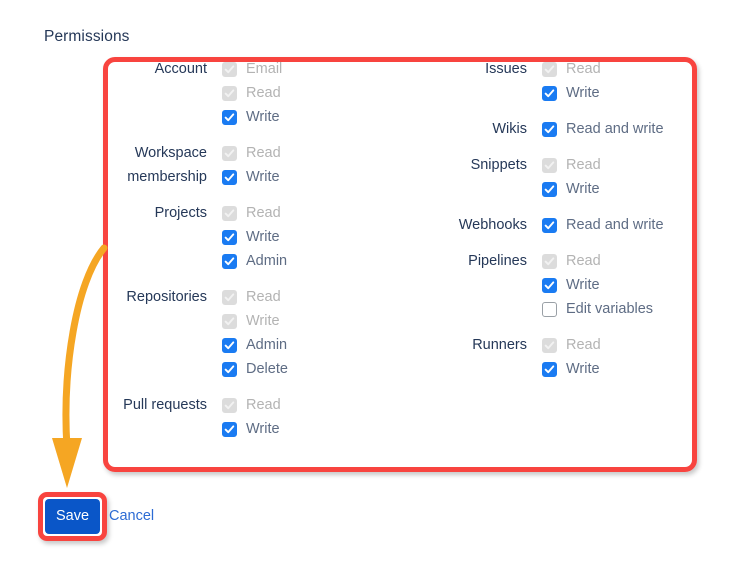  Describe the element at coordinates (267, 261) in the screenshot. I see `permission-option-label: Admin` at that location.